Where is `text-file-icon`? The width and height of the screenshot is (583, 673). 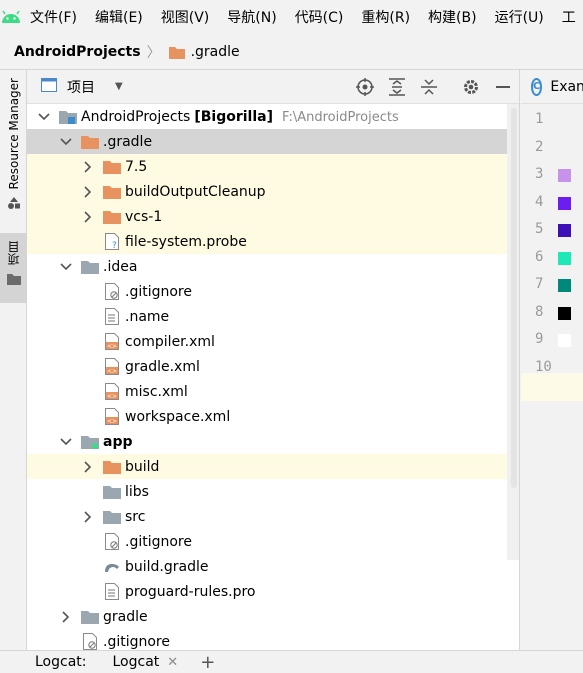 text-file-icon is located at coordinates (112, 592).